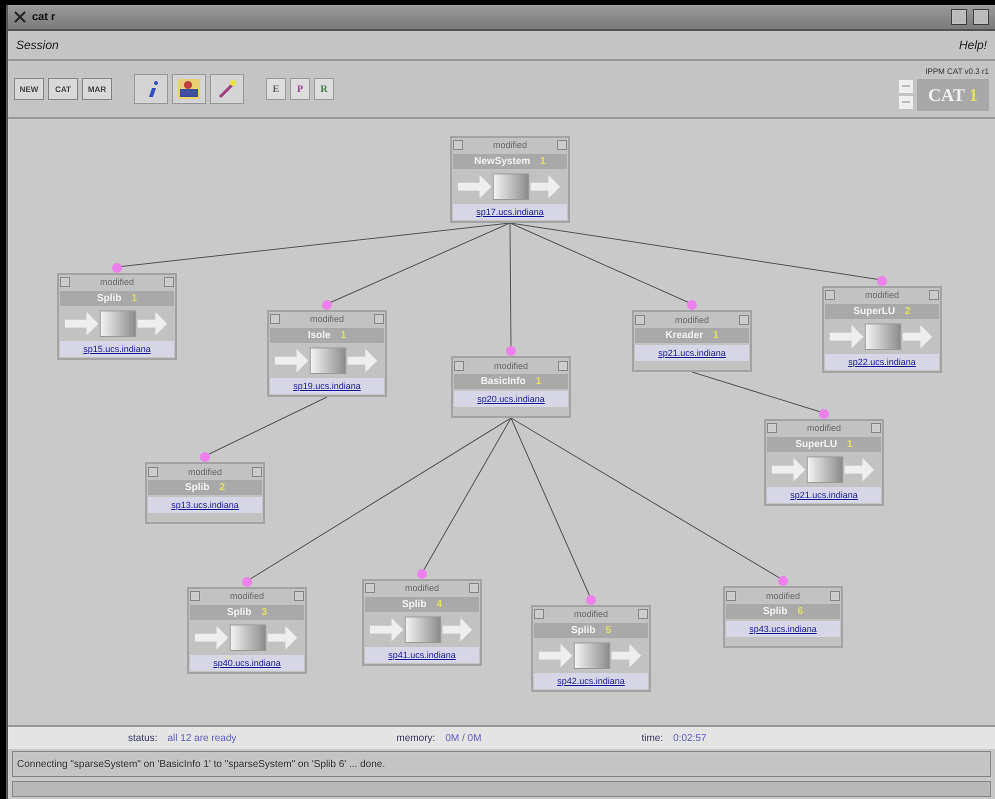  I want to click on window-menu-icon, so click(20, 17).